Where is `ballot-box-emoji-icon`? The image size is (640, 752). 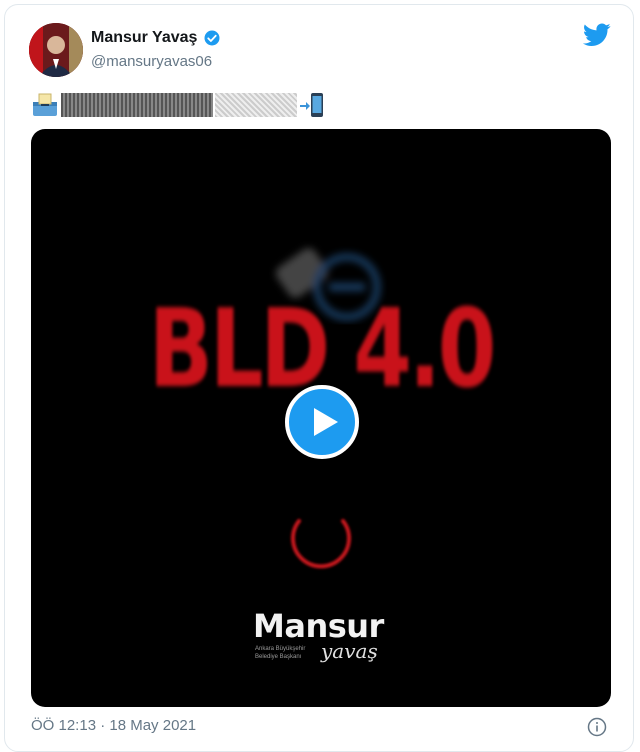 ballot-box-emoji-icon is located at coordinates (45, 104).